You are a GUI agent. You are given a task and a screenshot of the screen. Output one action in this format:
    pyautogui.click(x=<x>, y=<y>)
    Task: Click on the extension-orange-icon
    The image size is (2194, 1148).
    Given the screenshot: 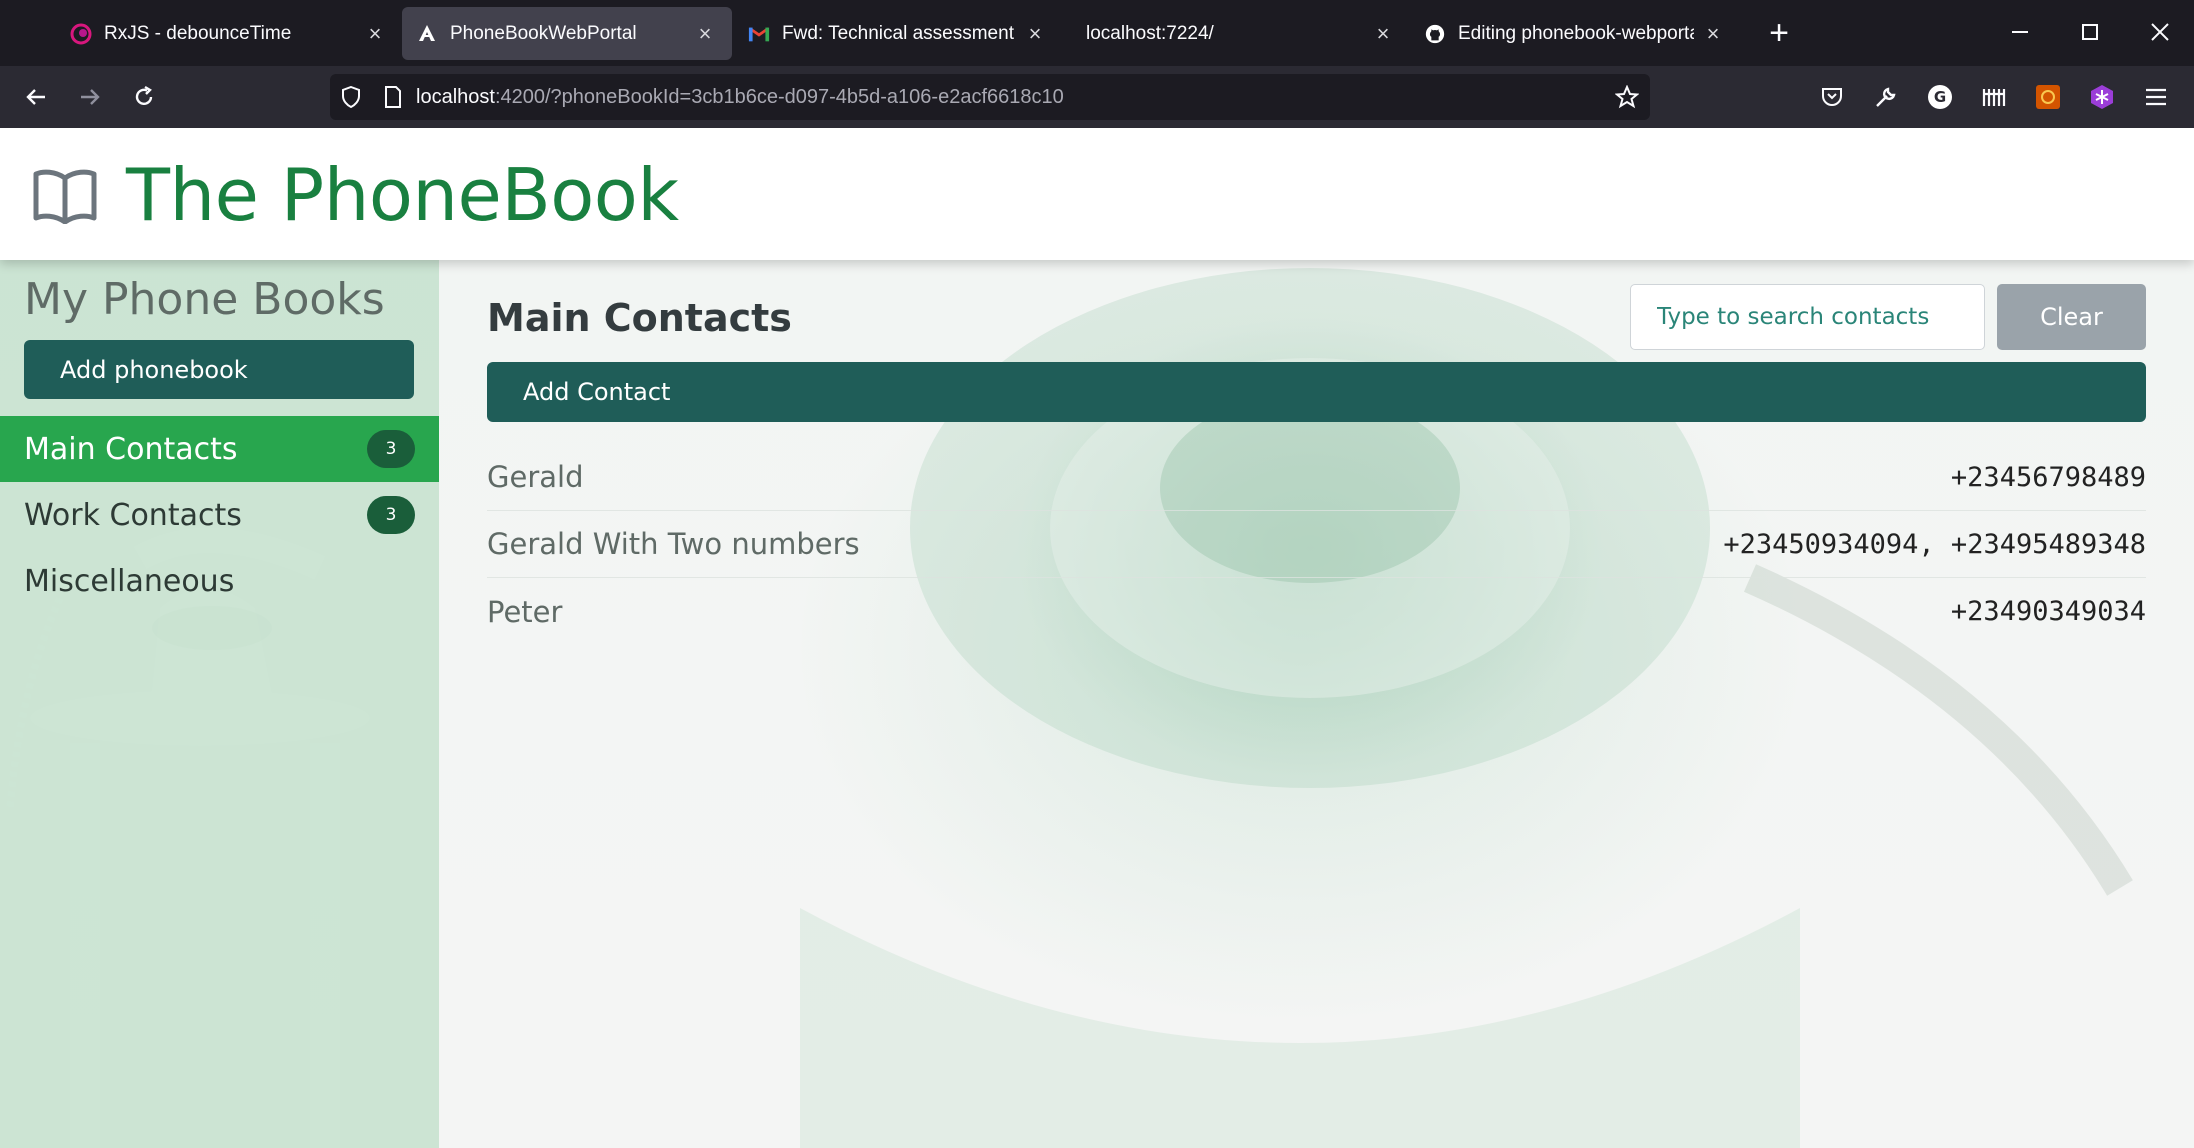 What is the action you would take?
    pyautogui.click(x=2048, y=97)
    